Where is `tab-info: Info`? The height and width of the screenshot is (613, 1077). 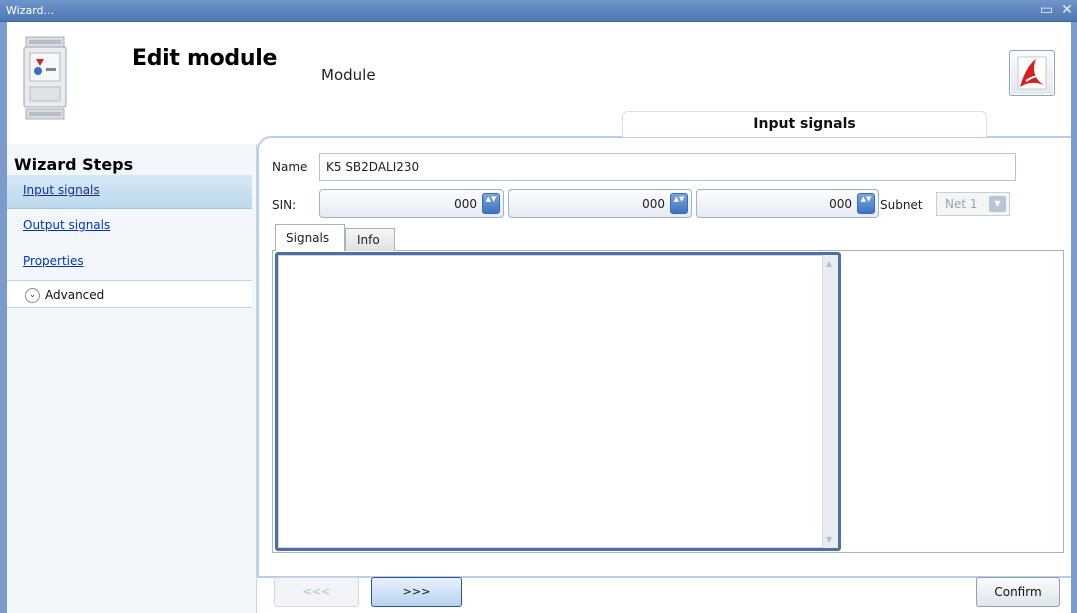
tab-info: Info is located at coordinates (370, 239).